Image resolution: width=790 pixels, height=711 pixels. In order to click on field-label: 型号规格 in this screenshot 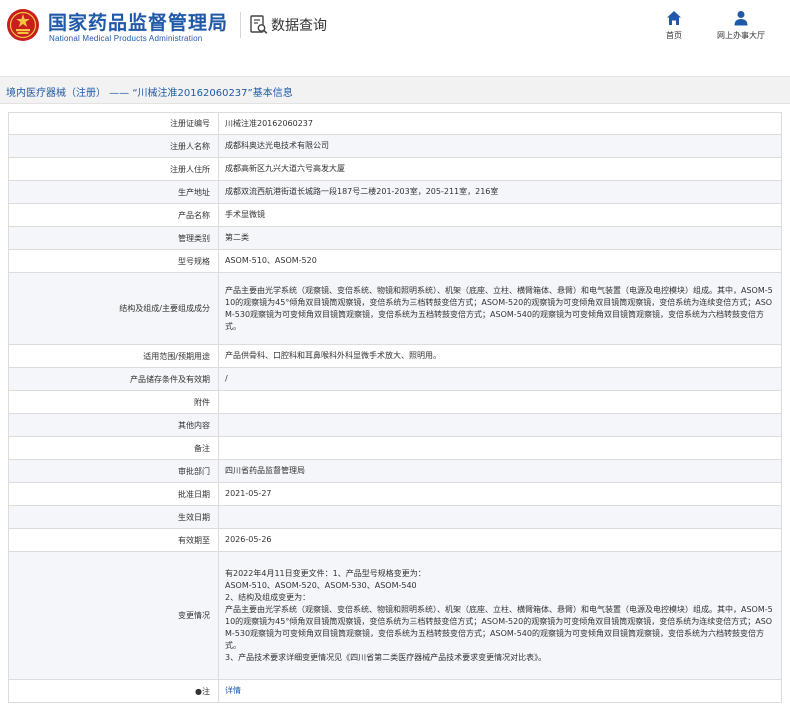, I will do `click(113, 261)`.